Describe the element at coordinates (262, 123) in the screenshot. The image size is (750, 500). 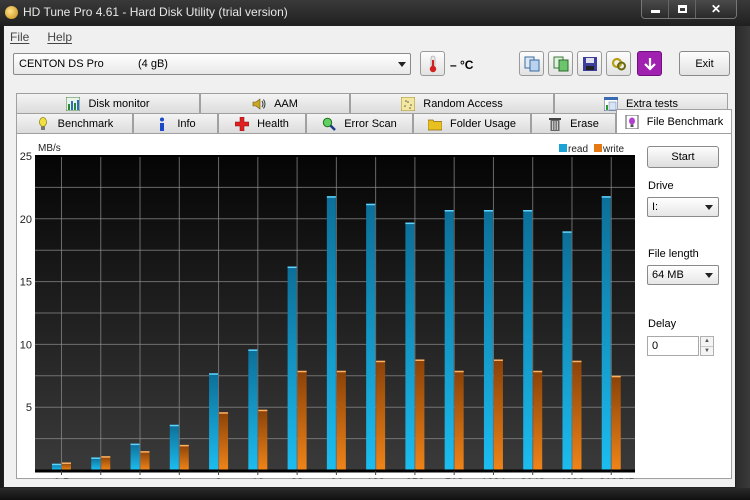
I see `tab-health: Health` at that location.